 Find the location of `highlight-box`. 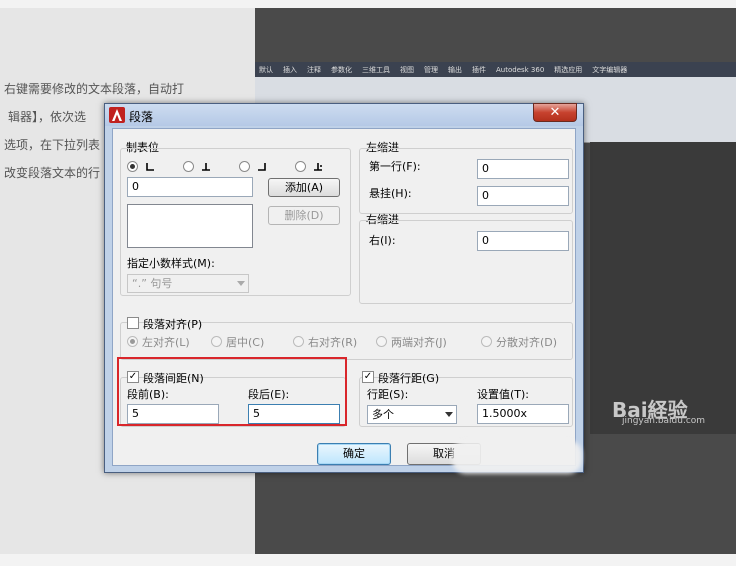

highlight-box is located at coordinates (232, 391).